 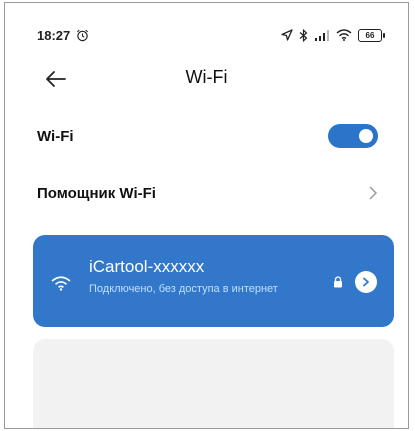 What do you see at coordinates (207, 193) in the screenshot?
I see `wifi-assistant-row: Помощник Wi-Fi` at bounding box center [207, 193].